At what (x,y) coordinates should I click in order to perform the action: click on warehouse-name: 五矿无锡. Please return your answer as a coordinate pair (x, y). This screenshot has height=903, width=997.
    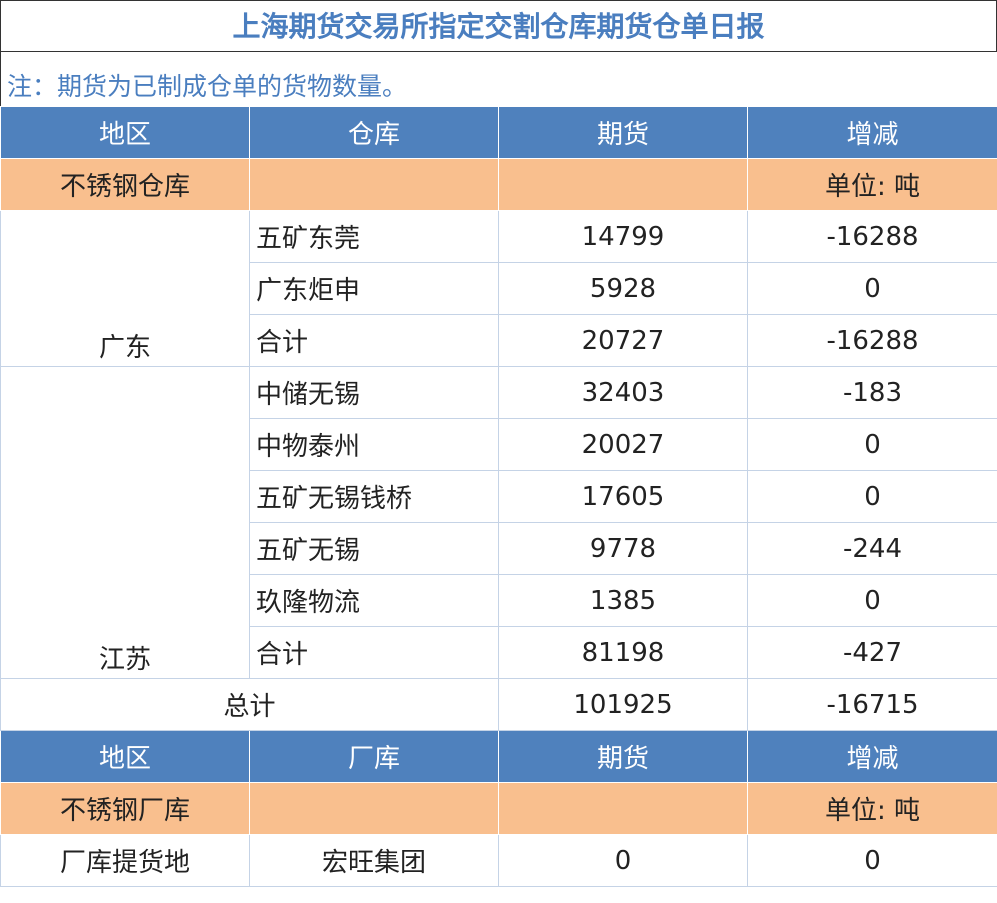
    Looking at the image, I should click on (374, 548).